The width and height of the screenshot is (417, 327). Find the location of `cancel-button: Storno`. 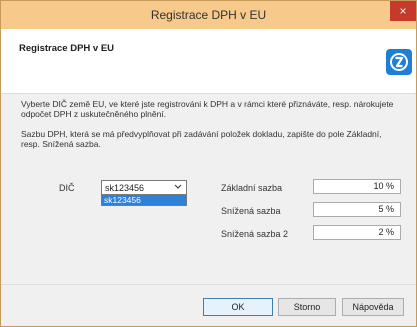

cancel-button: Storno is located at coordinates (307, 307).